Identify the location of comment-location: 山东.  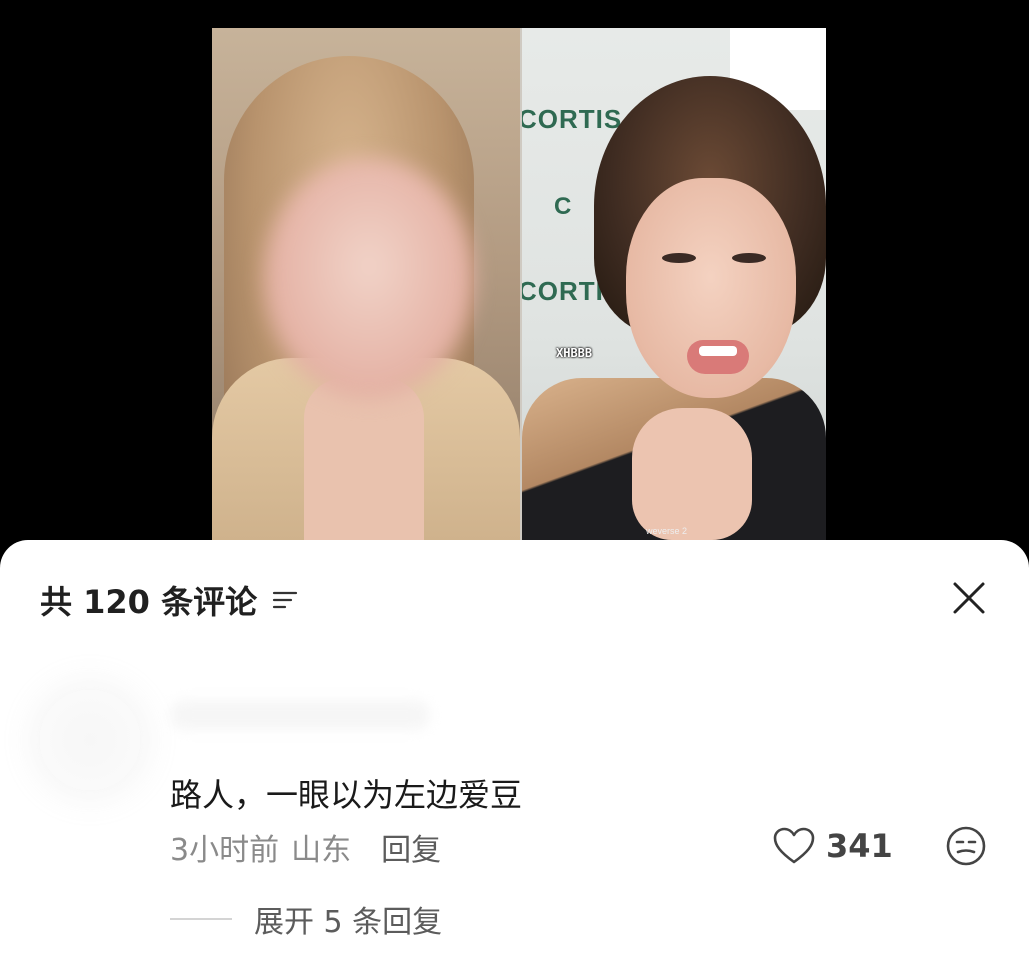
(321, 850).